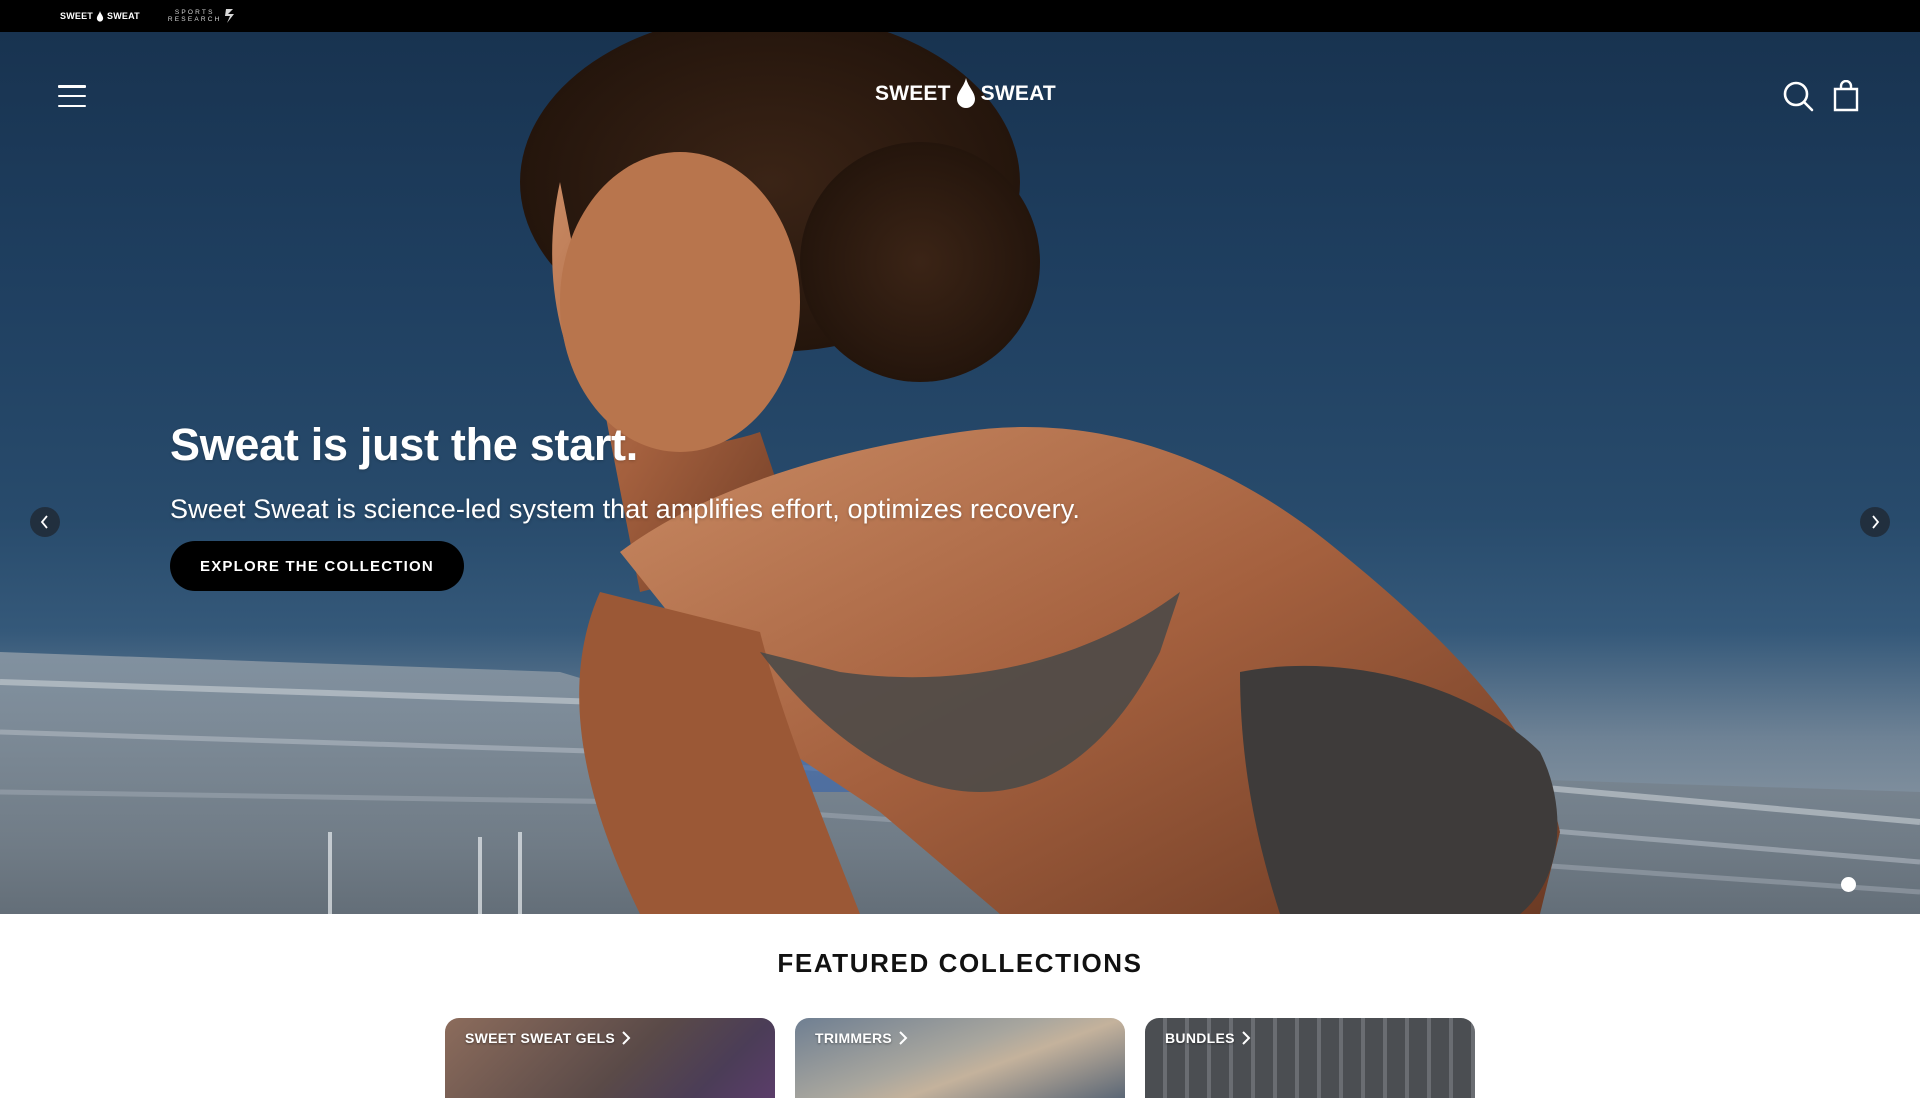 The height and width of the screenshot is (1098, 1920). Describe the element at coordinates (123, 16) in the screenshot. I see `brand-mini-right: SWEAT` at that location.